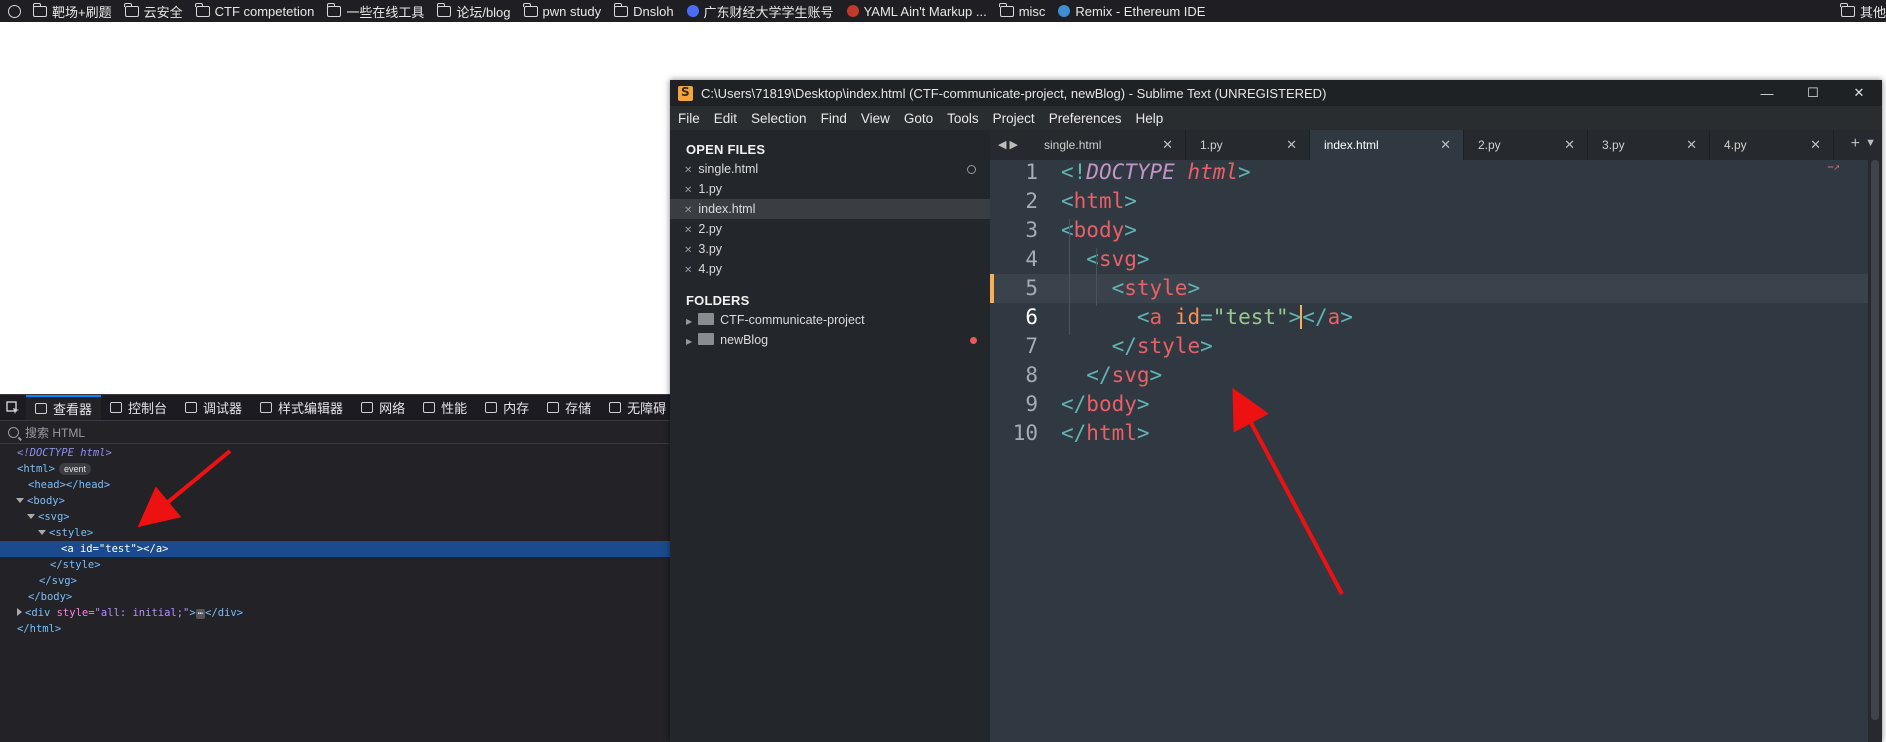 The width and height of the screenshot is (1886, 742). I want to click on open-file-item: ✕ 1.py, so click(830, 189).